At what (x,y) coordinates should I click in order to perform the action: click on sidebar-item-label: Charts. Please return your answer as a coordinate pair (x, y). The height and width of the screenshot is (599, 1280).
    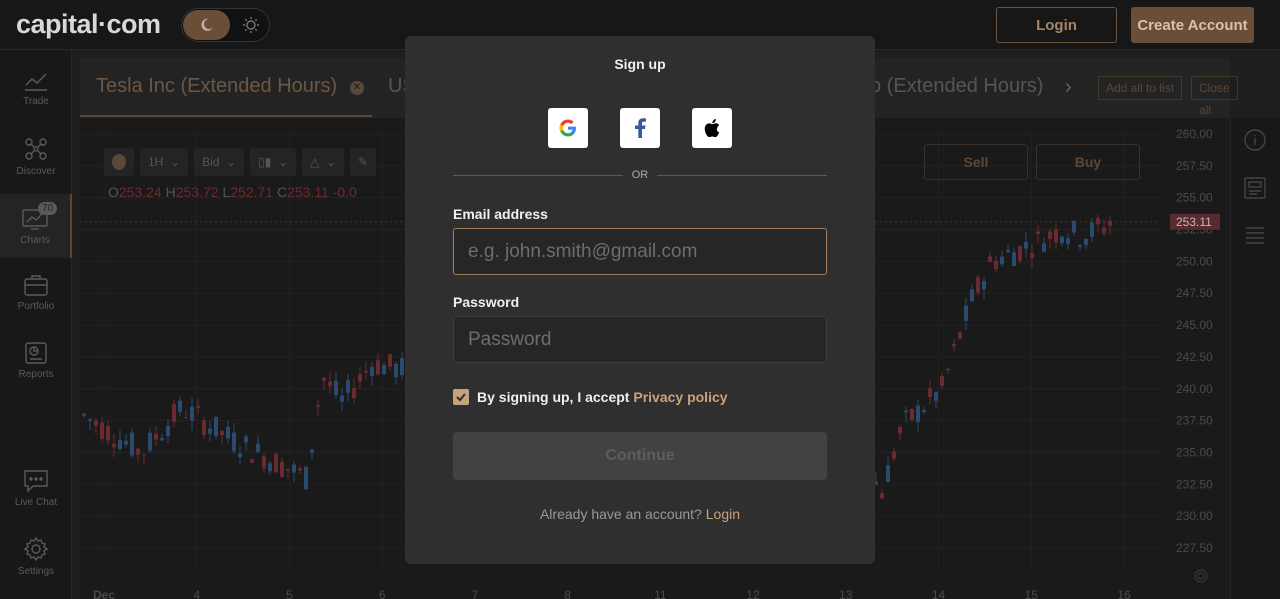
    Looking at the image, I should click on (35, 240).